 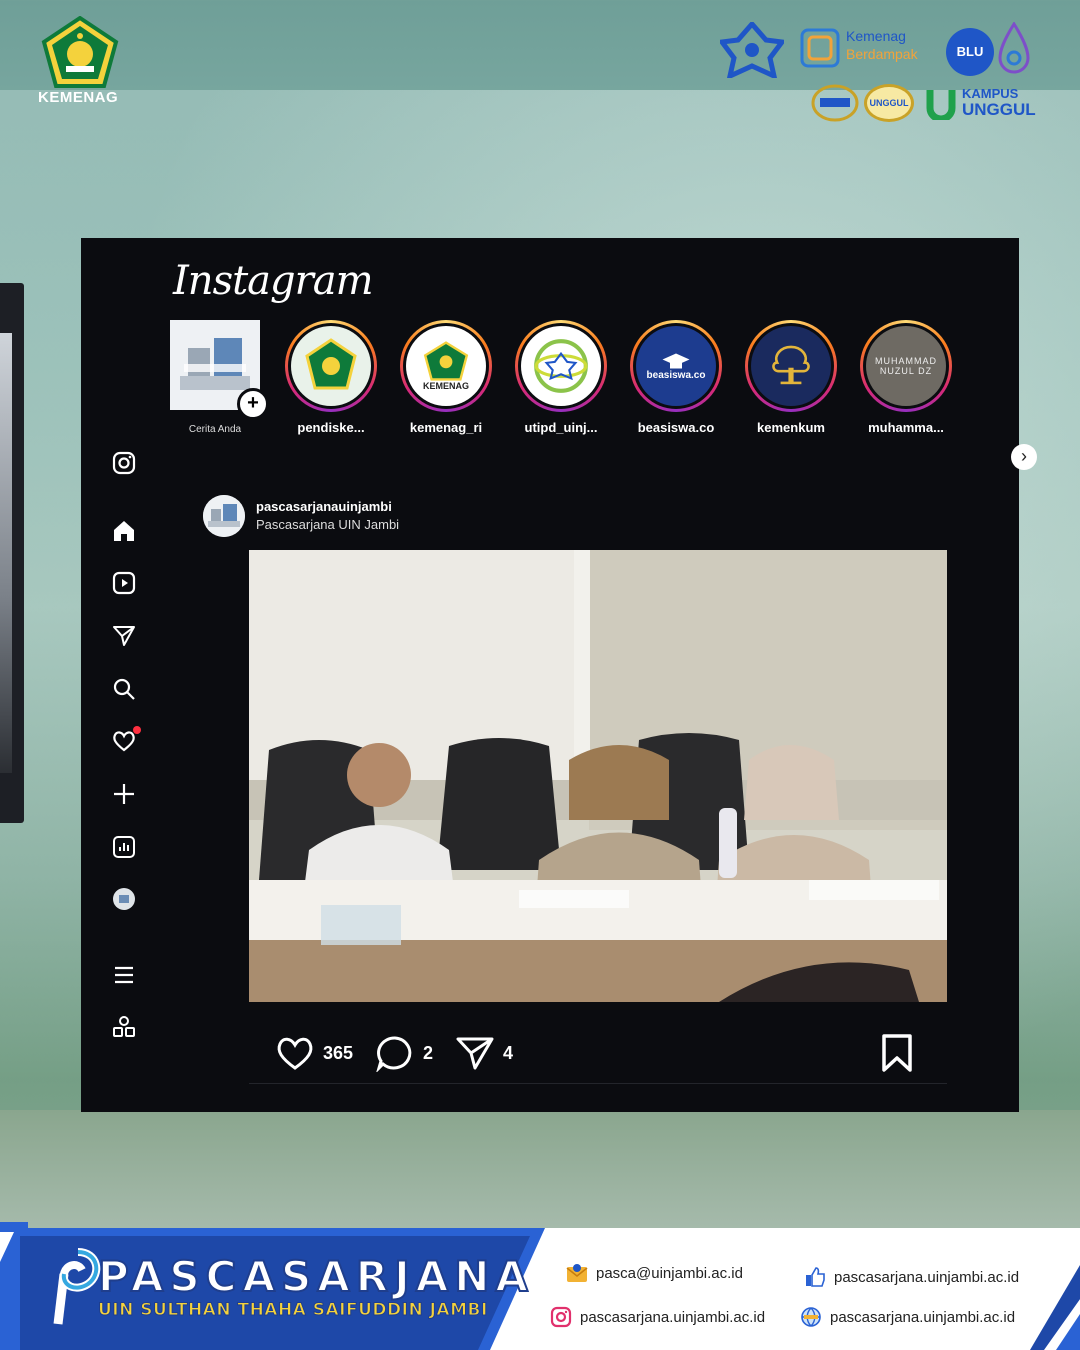 I want to click on muhammad-badge-text: MUHAMMAD NUZUL DZ, so click(x=906, y=366).